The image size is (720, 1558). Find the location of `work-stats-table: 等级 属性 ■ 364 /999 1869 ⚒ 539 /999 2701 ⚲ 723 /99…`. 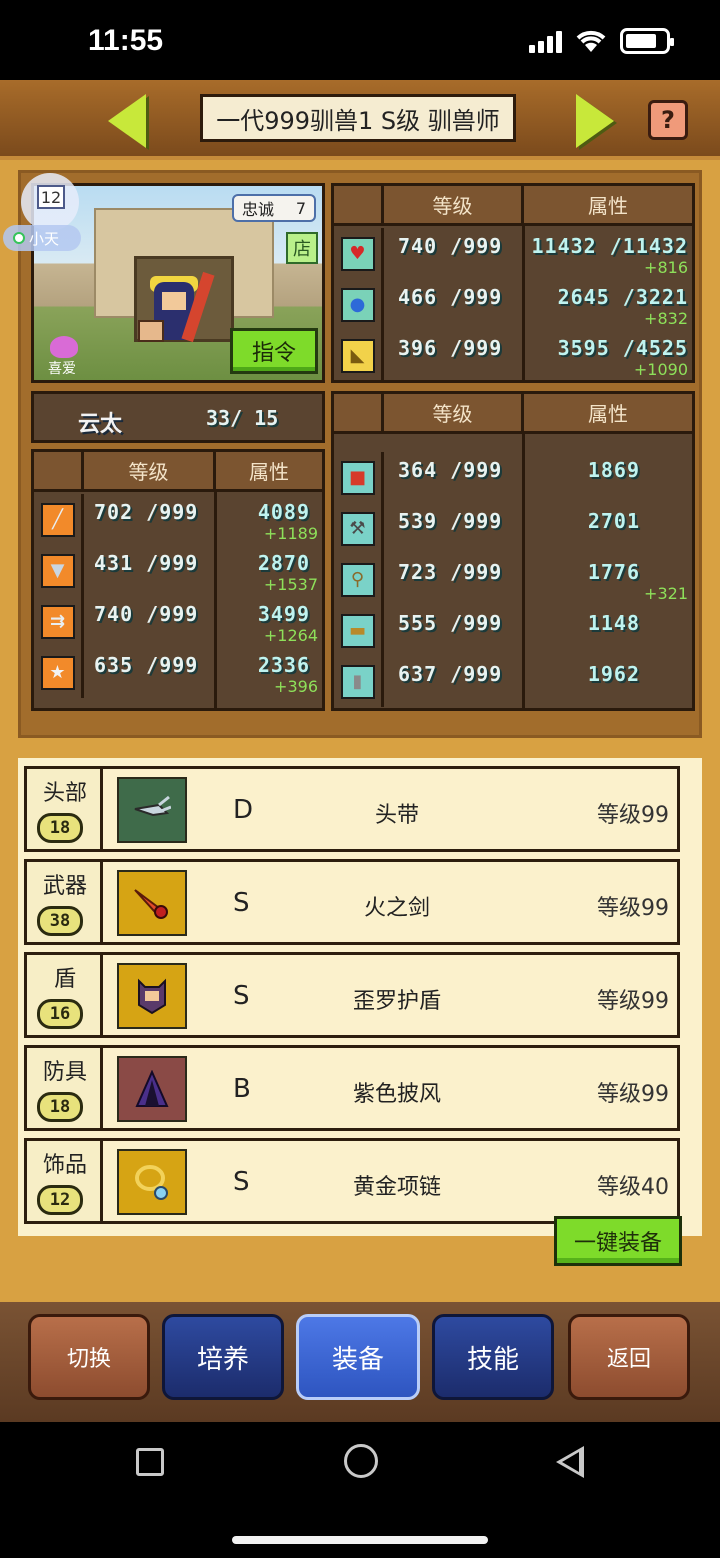

work-stats-table: 等级 属性 ■ 364 /999 1869 ⚒ 539 /999 2701 ⚲ 723 /99… is located at coordinates (513, 551).